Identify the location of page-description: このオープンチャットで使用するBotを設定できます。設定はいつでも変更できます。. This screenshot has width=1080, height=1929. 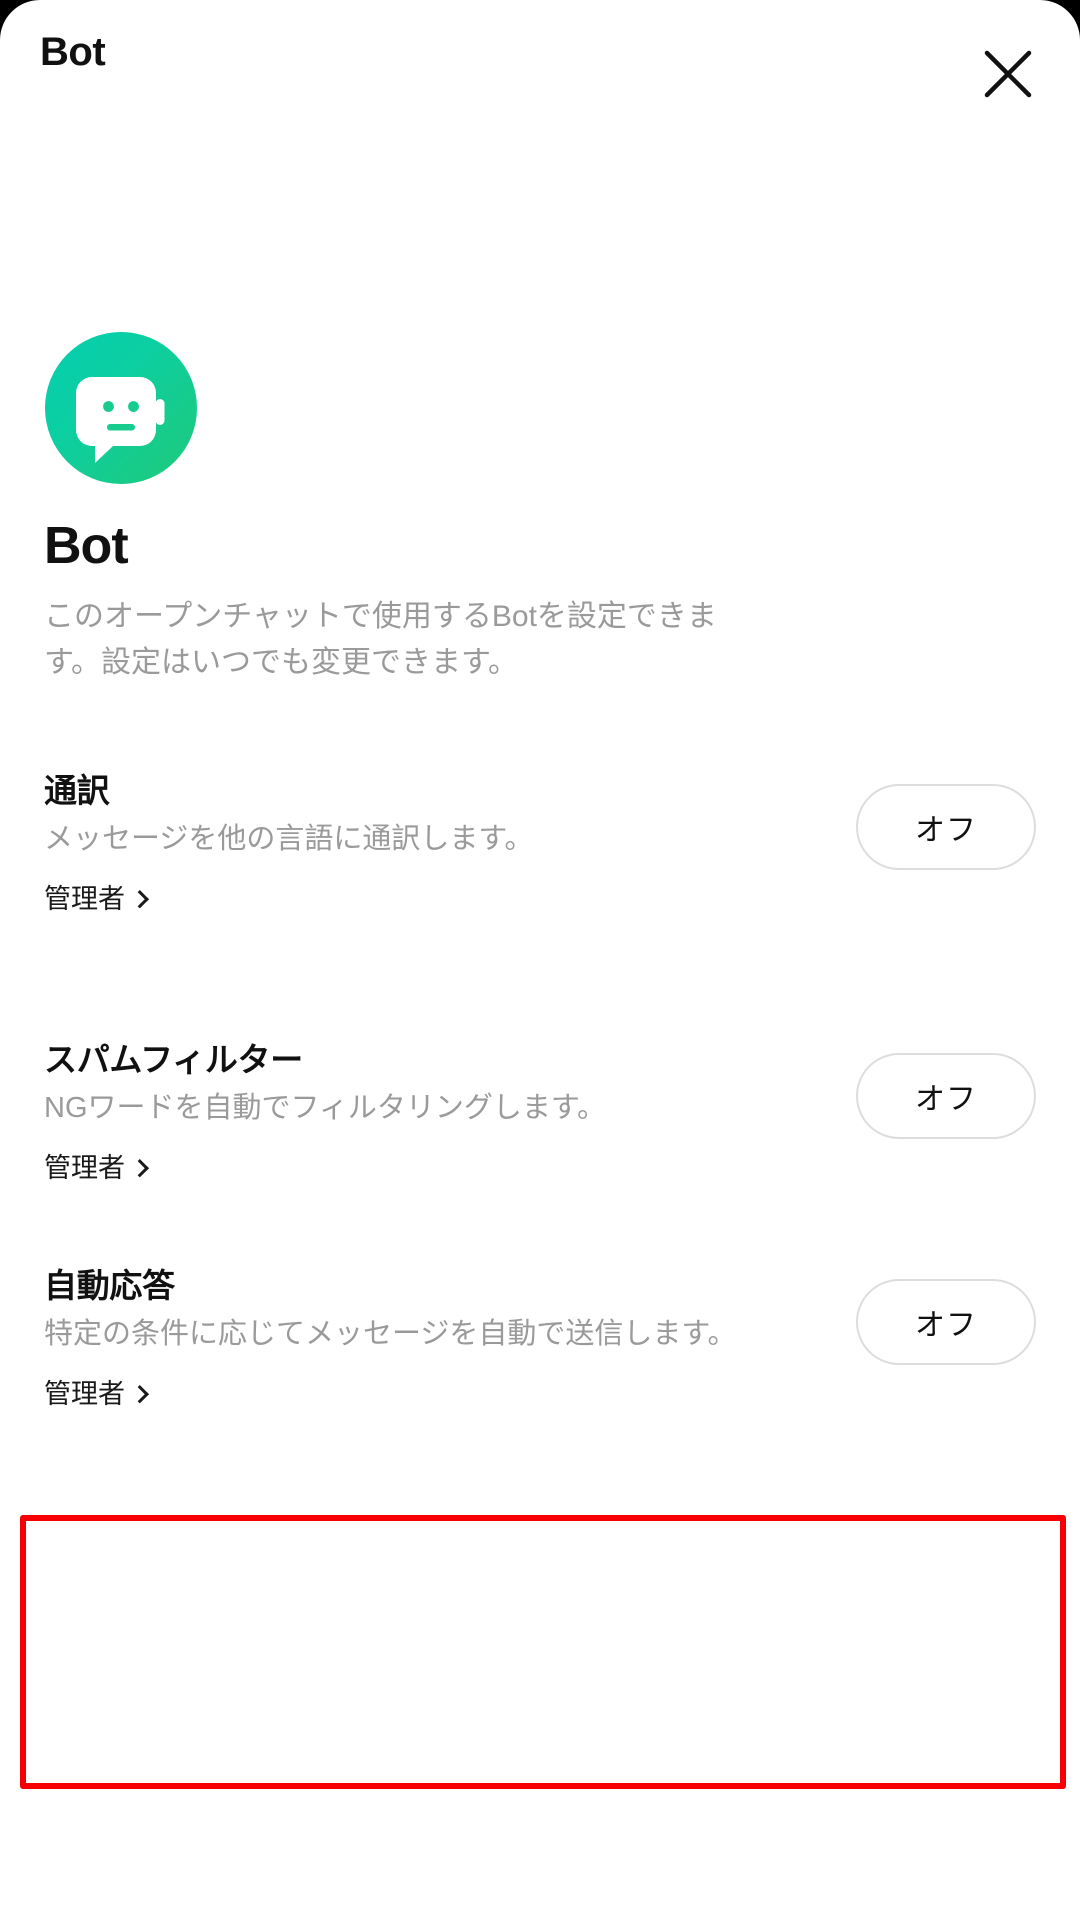
(380, 639).